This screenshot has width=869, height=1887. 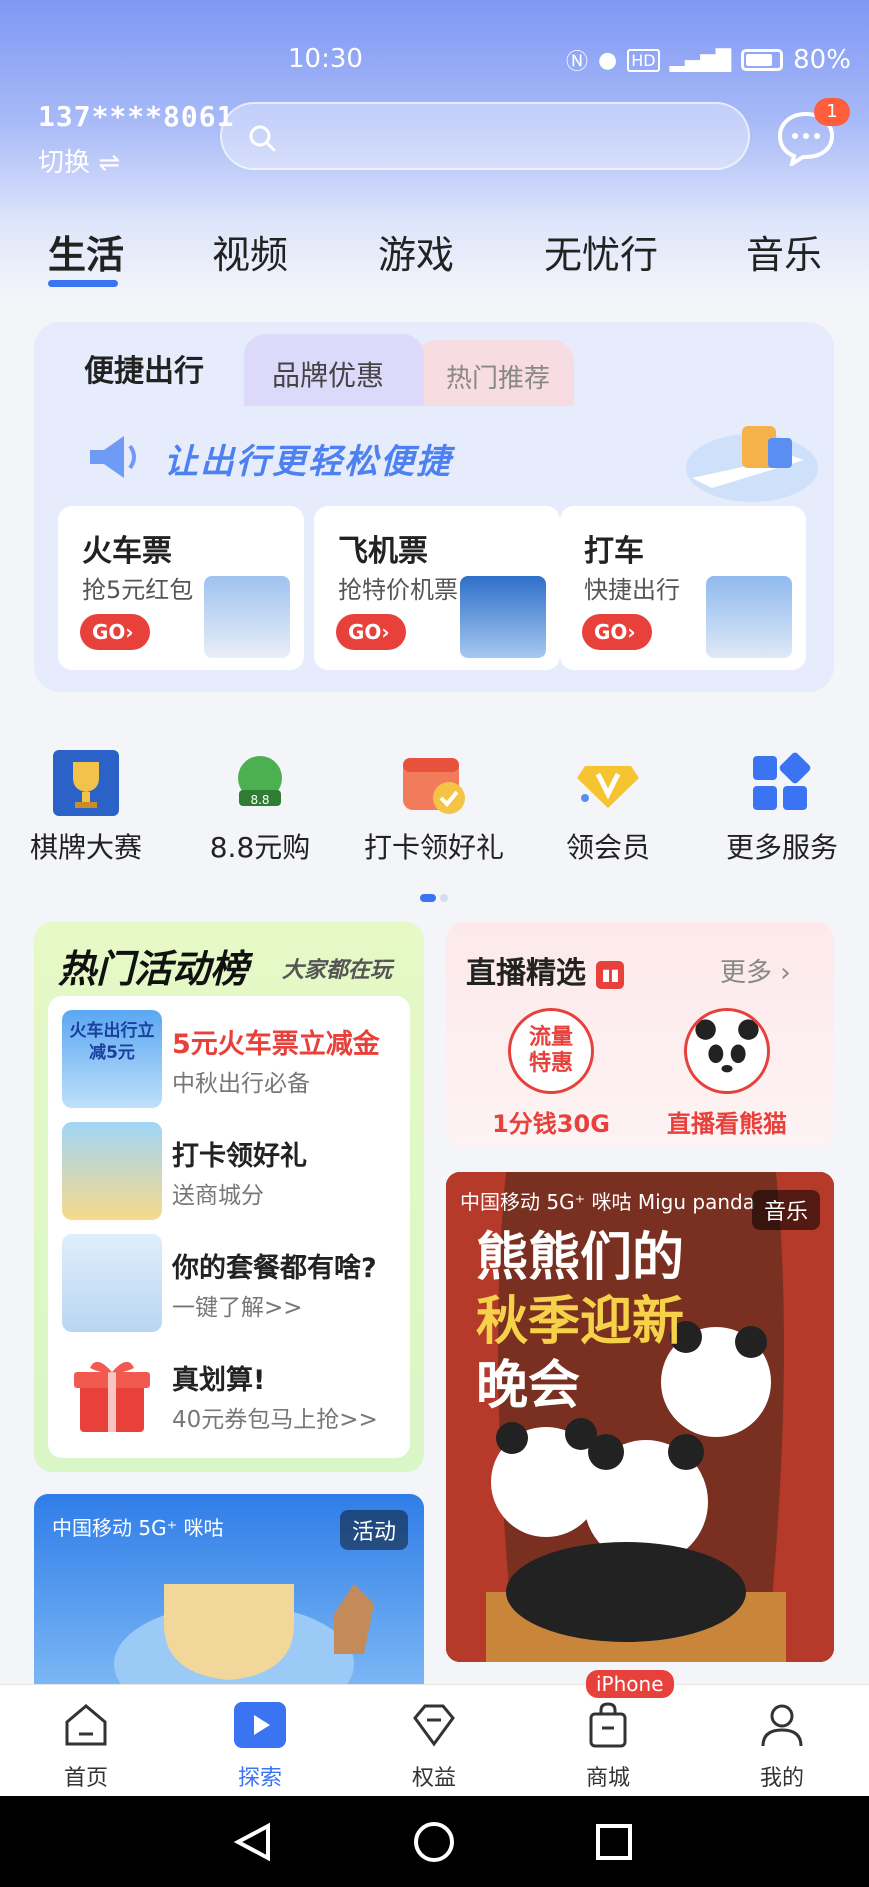 What do you see at coordinates (308, 462) in the screenshot?
I see `travel-banner-text: 让出行更轻松便捷` at bounding box center [308, 462].